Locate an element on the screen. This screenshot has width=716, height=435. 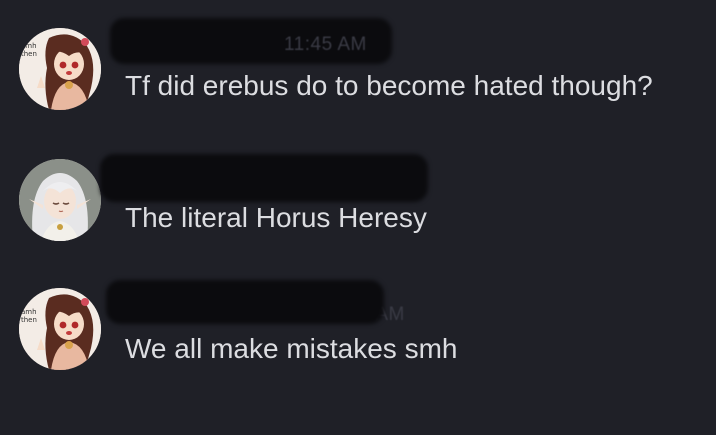
message-text: We all make mistakes smh is located at coordinates (291, 348).